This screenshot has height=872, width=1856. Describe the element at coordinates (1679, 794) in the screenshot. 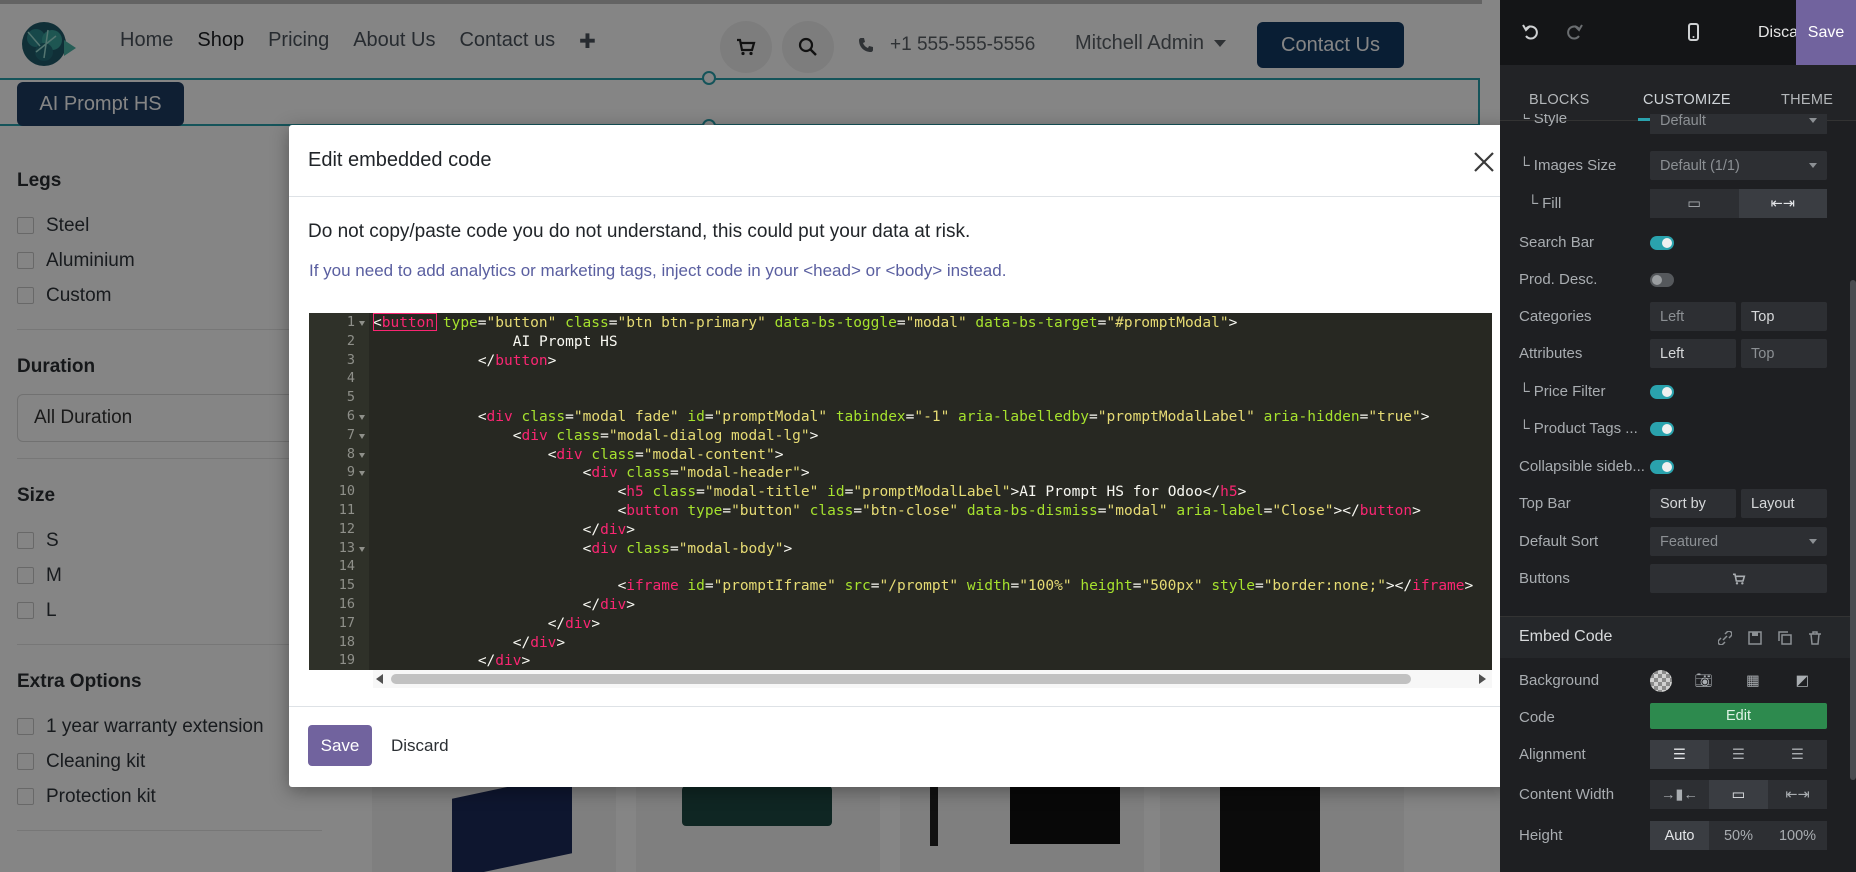

I see `width-narrow-icon: →▮←` at that location.